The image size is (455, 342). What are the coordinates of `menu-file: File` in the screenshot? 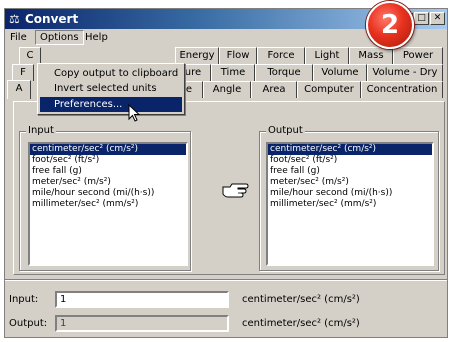 It's located at (18, 37).